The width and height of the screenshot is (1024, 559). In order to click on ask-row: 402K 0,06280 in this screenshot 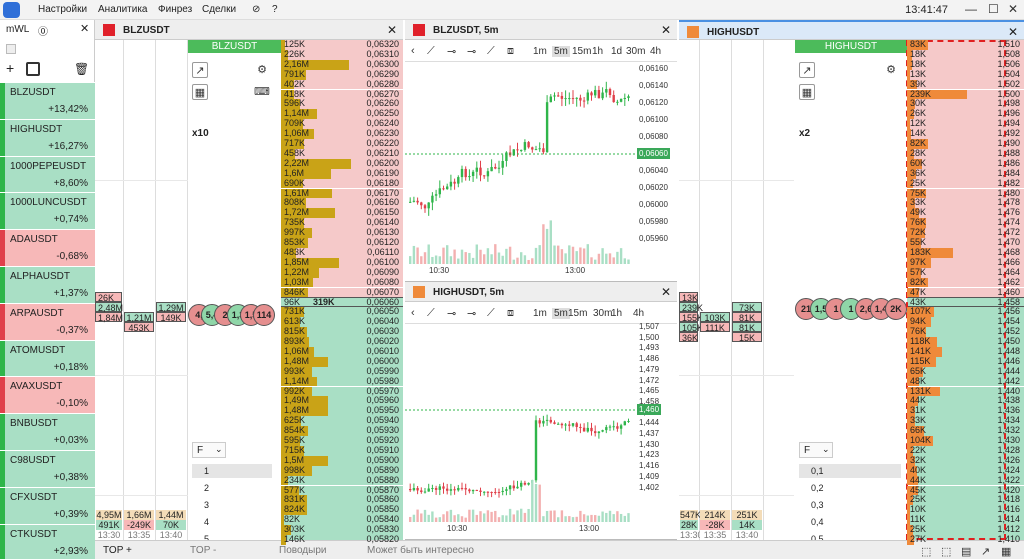, I will do `click(342, 84)`.